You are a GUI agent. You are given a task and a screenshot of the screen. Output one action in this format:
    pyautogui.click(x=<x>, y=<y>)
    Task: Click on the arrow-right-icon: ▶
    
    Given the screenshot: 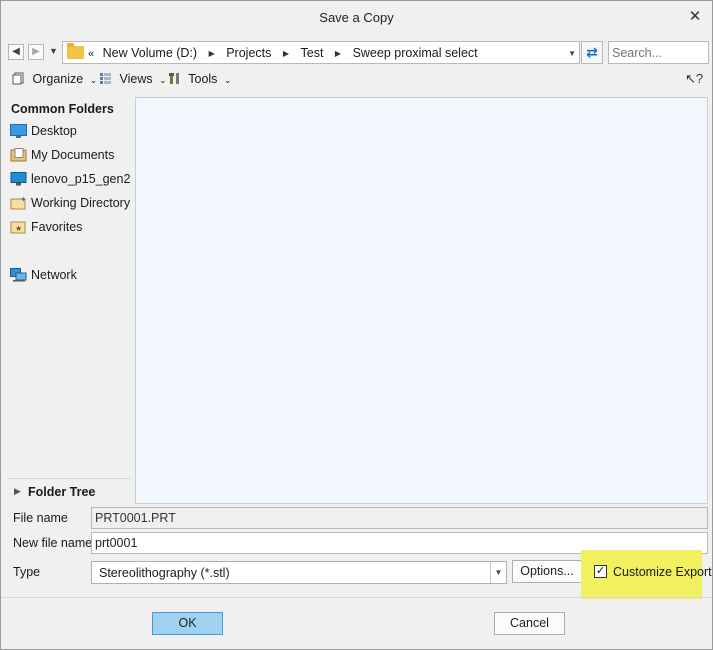 What is the action you would take?
    pyautogui.click(x=36, y=51)
    